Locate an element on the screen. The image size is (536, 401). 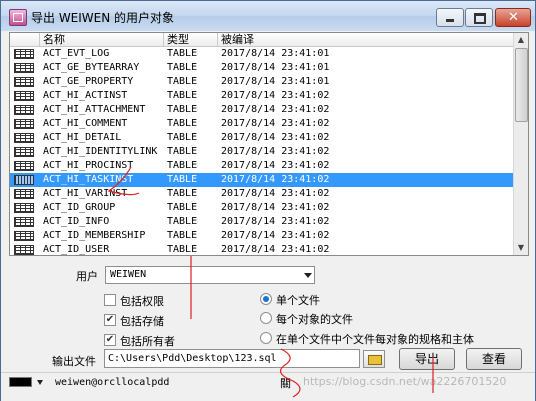
table-row: ACT_ID_INFO TABLE 2017/8/14 23:41:02 is located at coordinates (261, 222).